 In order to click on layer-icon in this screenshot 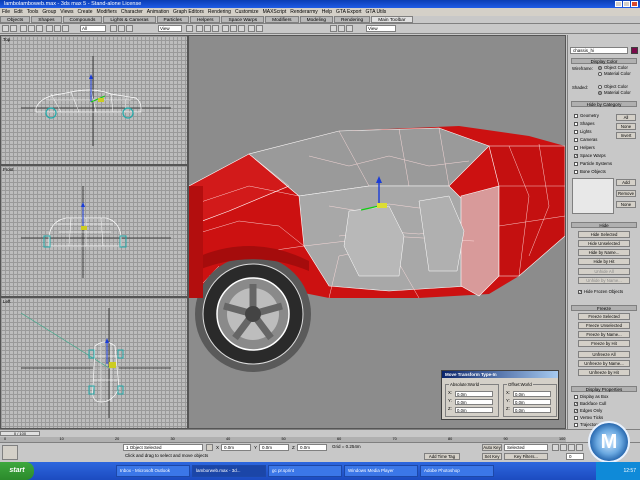, I will do `click(215, 28)`.